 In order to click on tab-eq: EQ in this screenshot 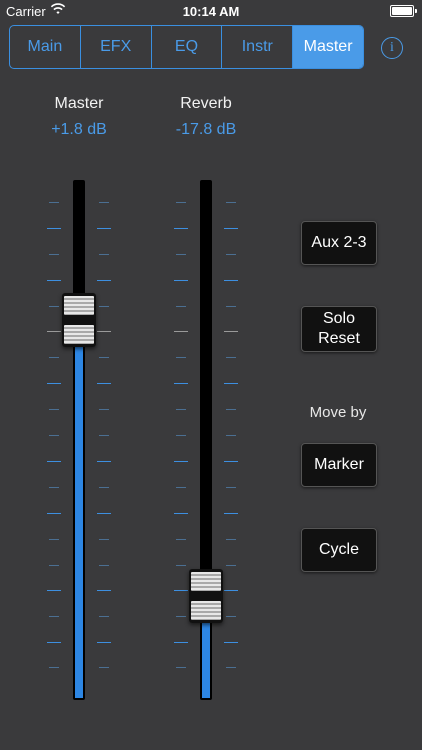, I will do `click(187, 47)`.